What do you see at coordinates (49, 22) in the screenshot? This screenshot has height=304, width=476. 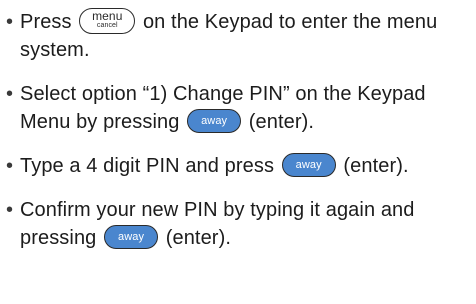 I see `step-text: Press` at bounding box center [49, 22].